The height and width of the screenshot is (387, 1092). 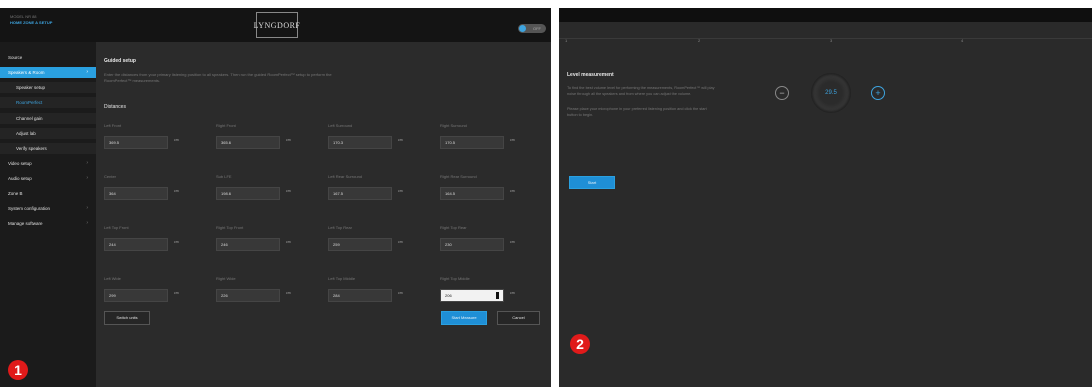 I want to click on breadcrumb: HOME ZONE A SETUP, so click(x=31, y=23).